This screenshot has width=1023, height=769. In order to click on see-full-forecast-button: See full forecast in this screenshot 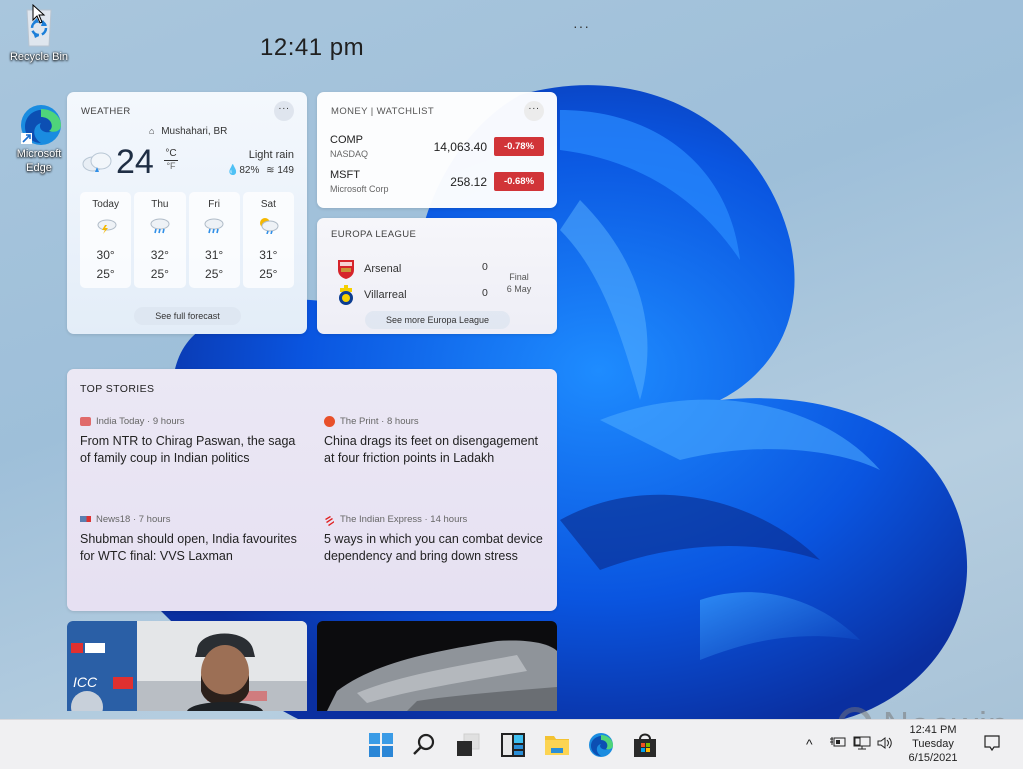, I will do `click(187, 316)`.